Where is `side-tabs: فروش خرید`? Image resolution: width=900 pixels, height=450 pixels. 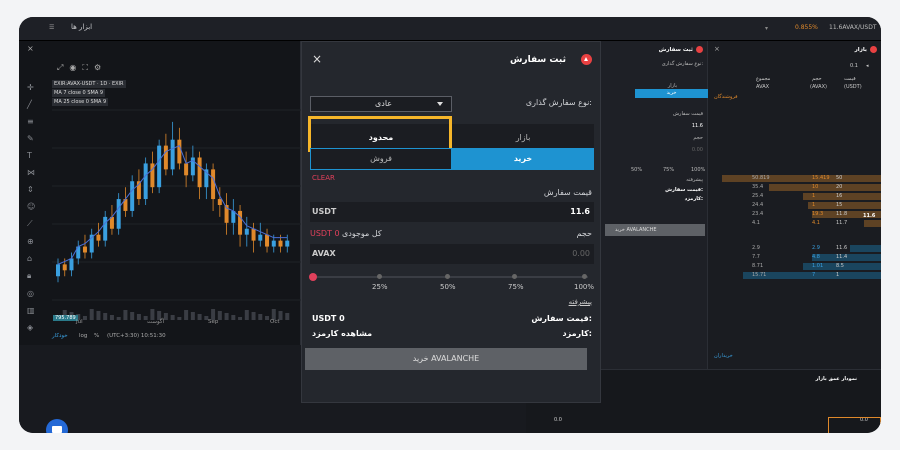
side-tabs: فروش خرید is located at coordinates (452, 159).